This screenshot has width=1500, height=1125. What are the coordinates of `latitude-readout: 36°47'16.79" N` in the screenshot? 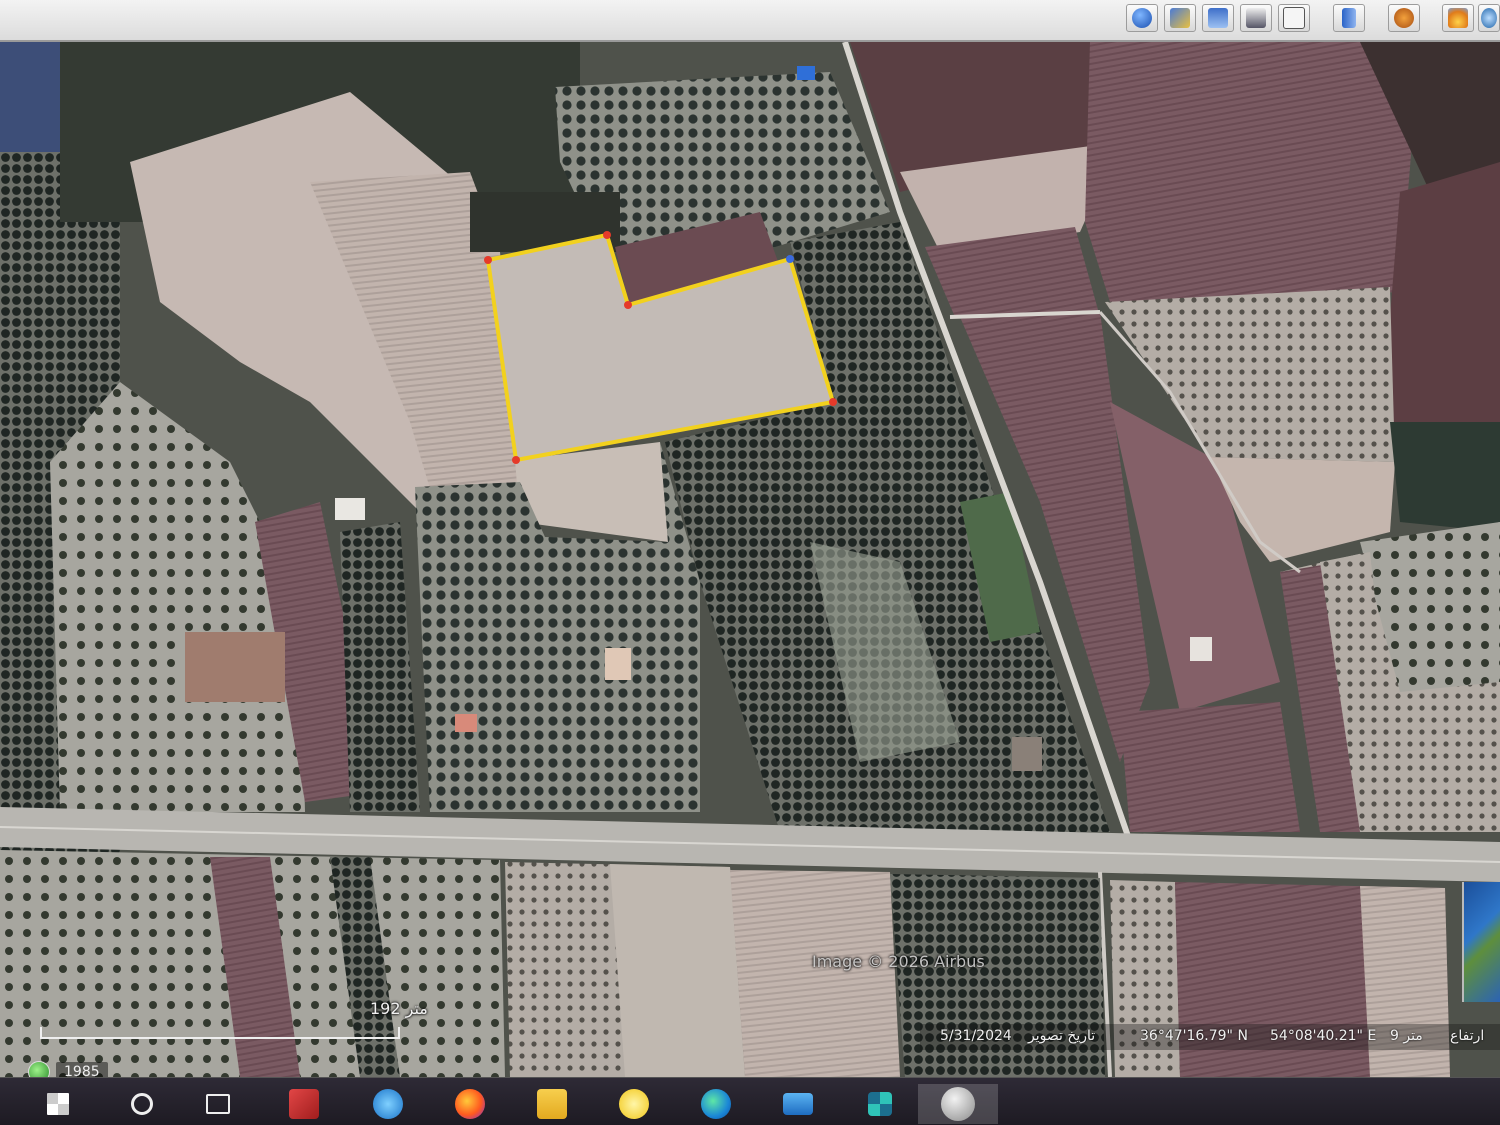 It's located at (1194, 1036).